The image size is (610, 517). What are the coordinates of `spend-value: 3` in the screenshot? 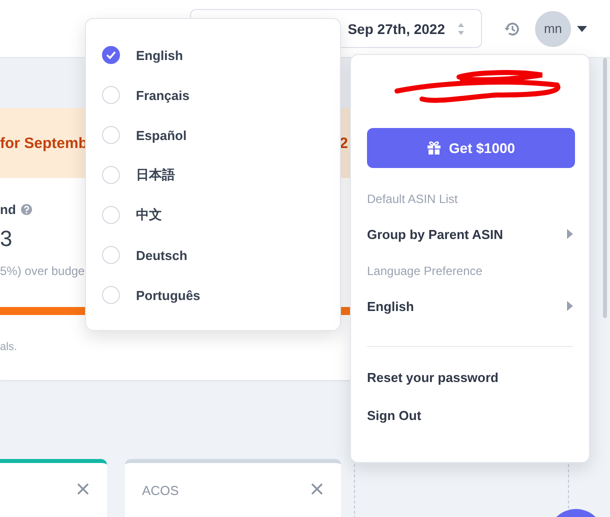 It's located at (7, 239).